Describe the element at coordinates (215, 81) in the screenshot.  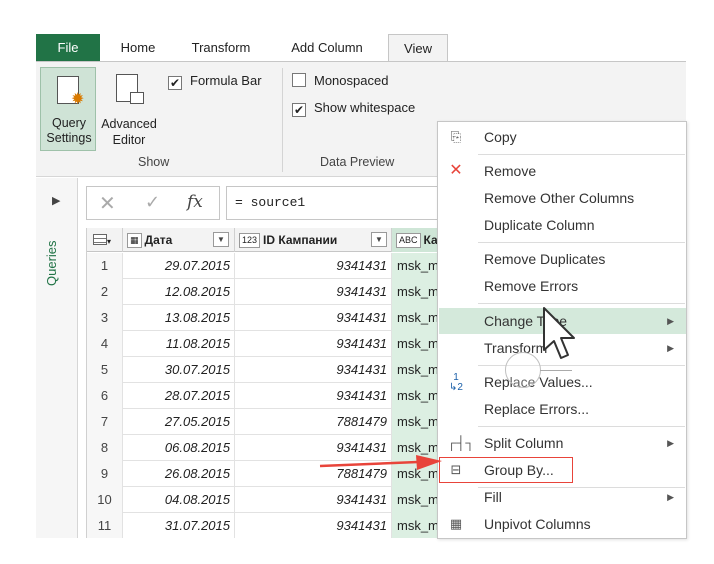
I see `formula-bar-toggle: ✔ Formula Bar` at that location.